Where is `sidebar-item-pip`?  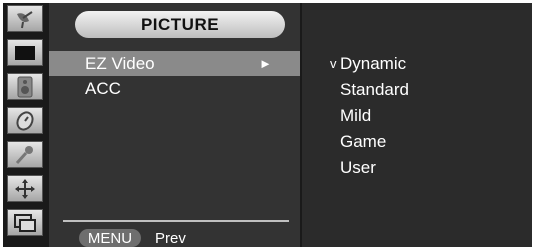 sidebar-item-pip is located at coordinates (25, 222).